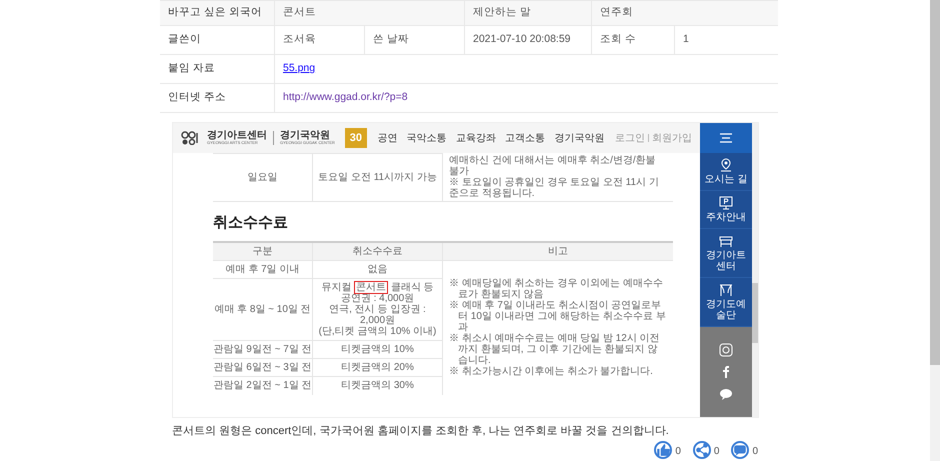  Describe the element at coordinates (377, 331) in the screenshot. I see `table-cell: (단,티켓 금액의 10% 이내)` at that location.